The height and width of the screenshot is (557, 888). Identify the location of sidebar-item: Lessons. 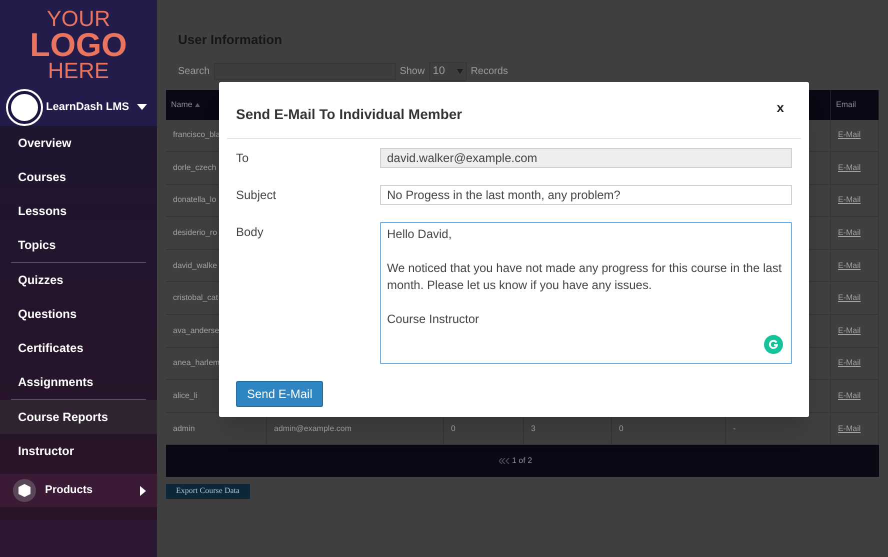
(78, 211).